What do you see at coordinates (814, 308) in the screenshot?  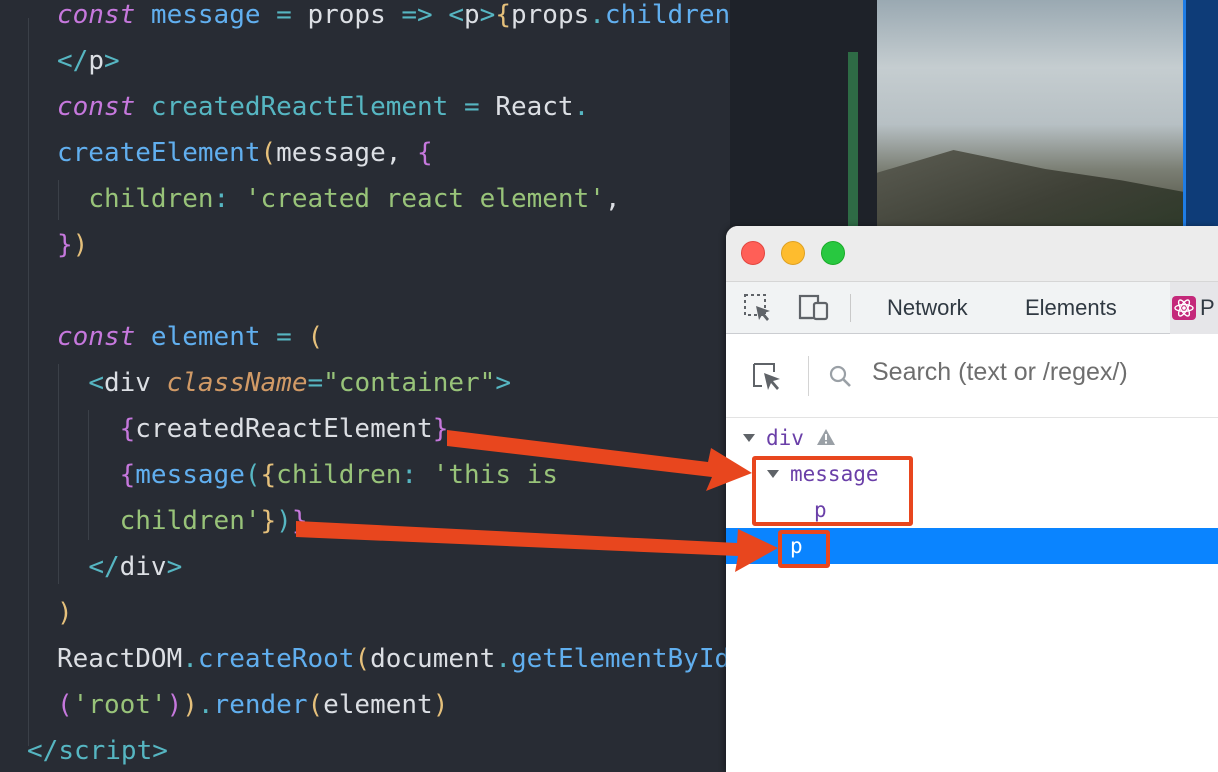 I see `device-toolbar-icon` at bounding box center [814, 308].